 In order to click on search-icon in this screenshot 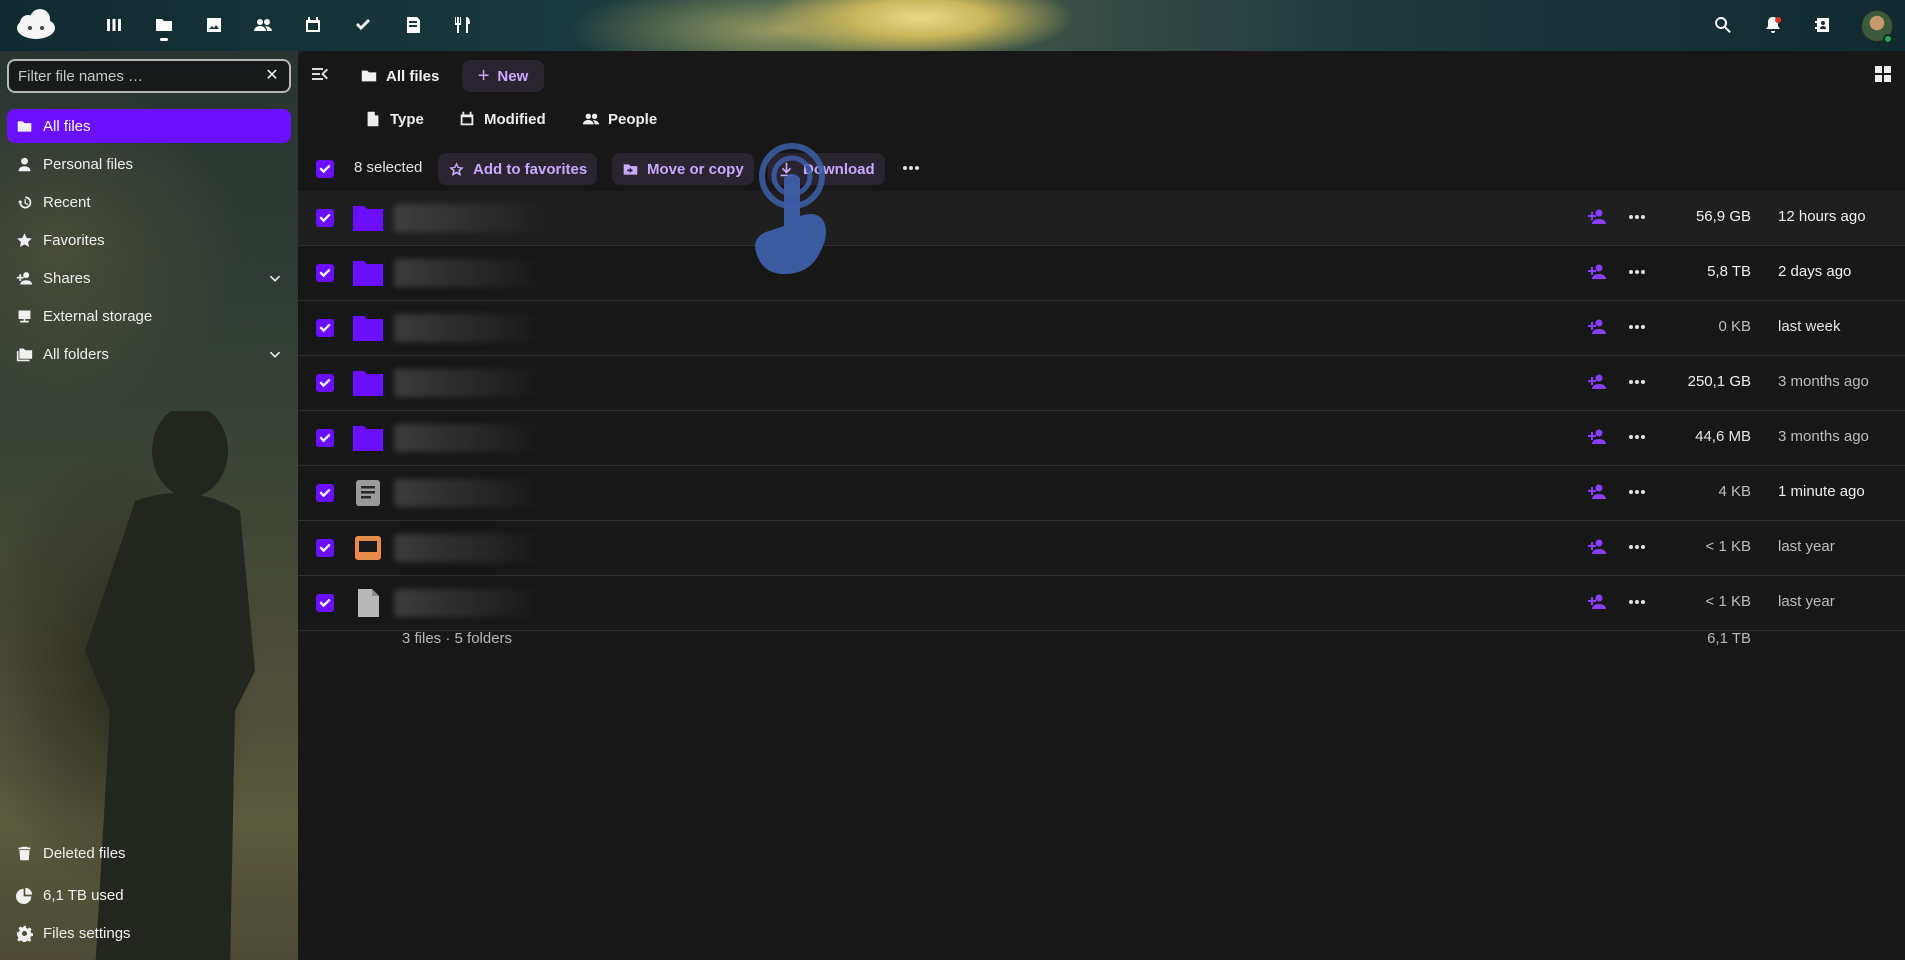, I will do `click(1723, 25)`.